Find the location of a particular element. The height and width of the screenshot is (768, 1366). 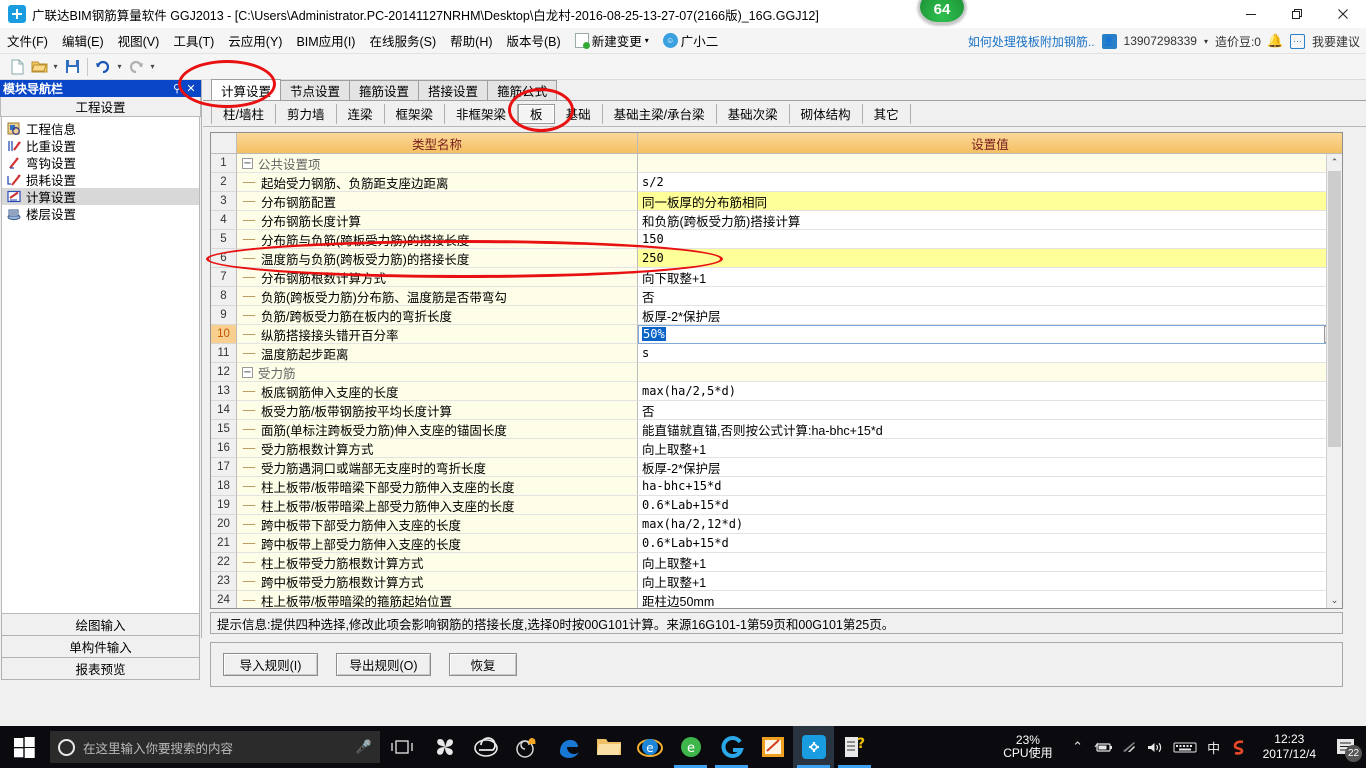

table-row: 13 — 板底钢筋伸入支座的长度 max(ha/2,5*d) is located at coordinates (776, 391).